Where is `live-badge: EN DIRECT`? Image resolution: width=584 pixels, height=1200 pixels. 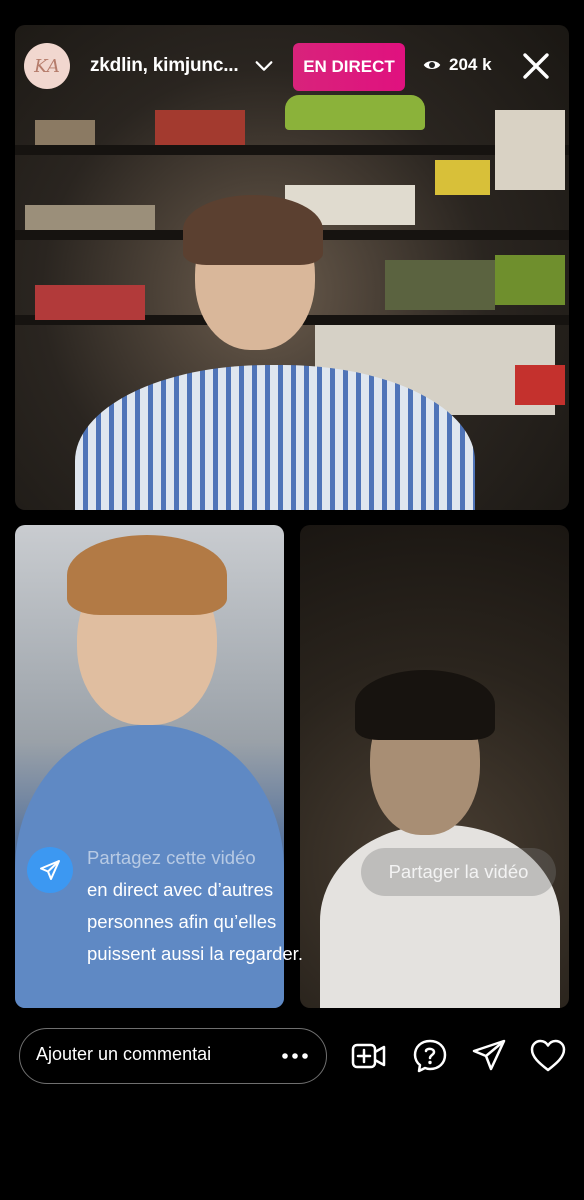 live-badge: EN DIRECT is located at coordinates (349, 67).